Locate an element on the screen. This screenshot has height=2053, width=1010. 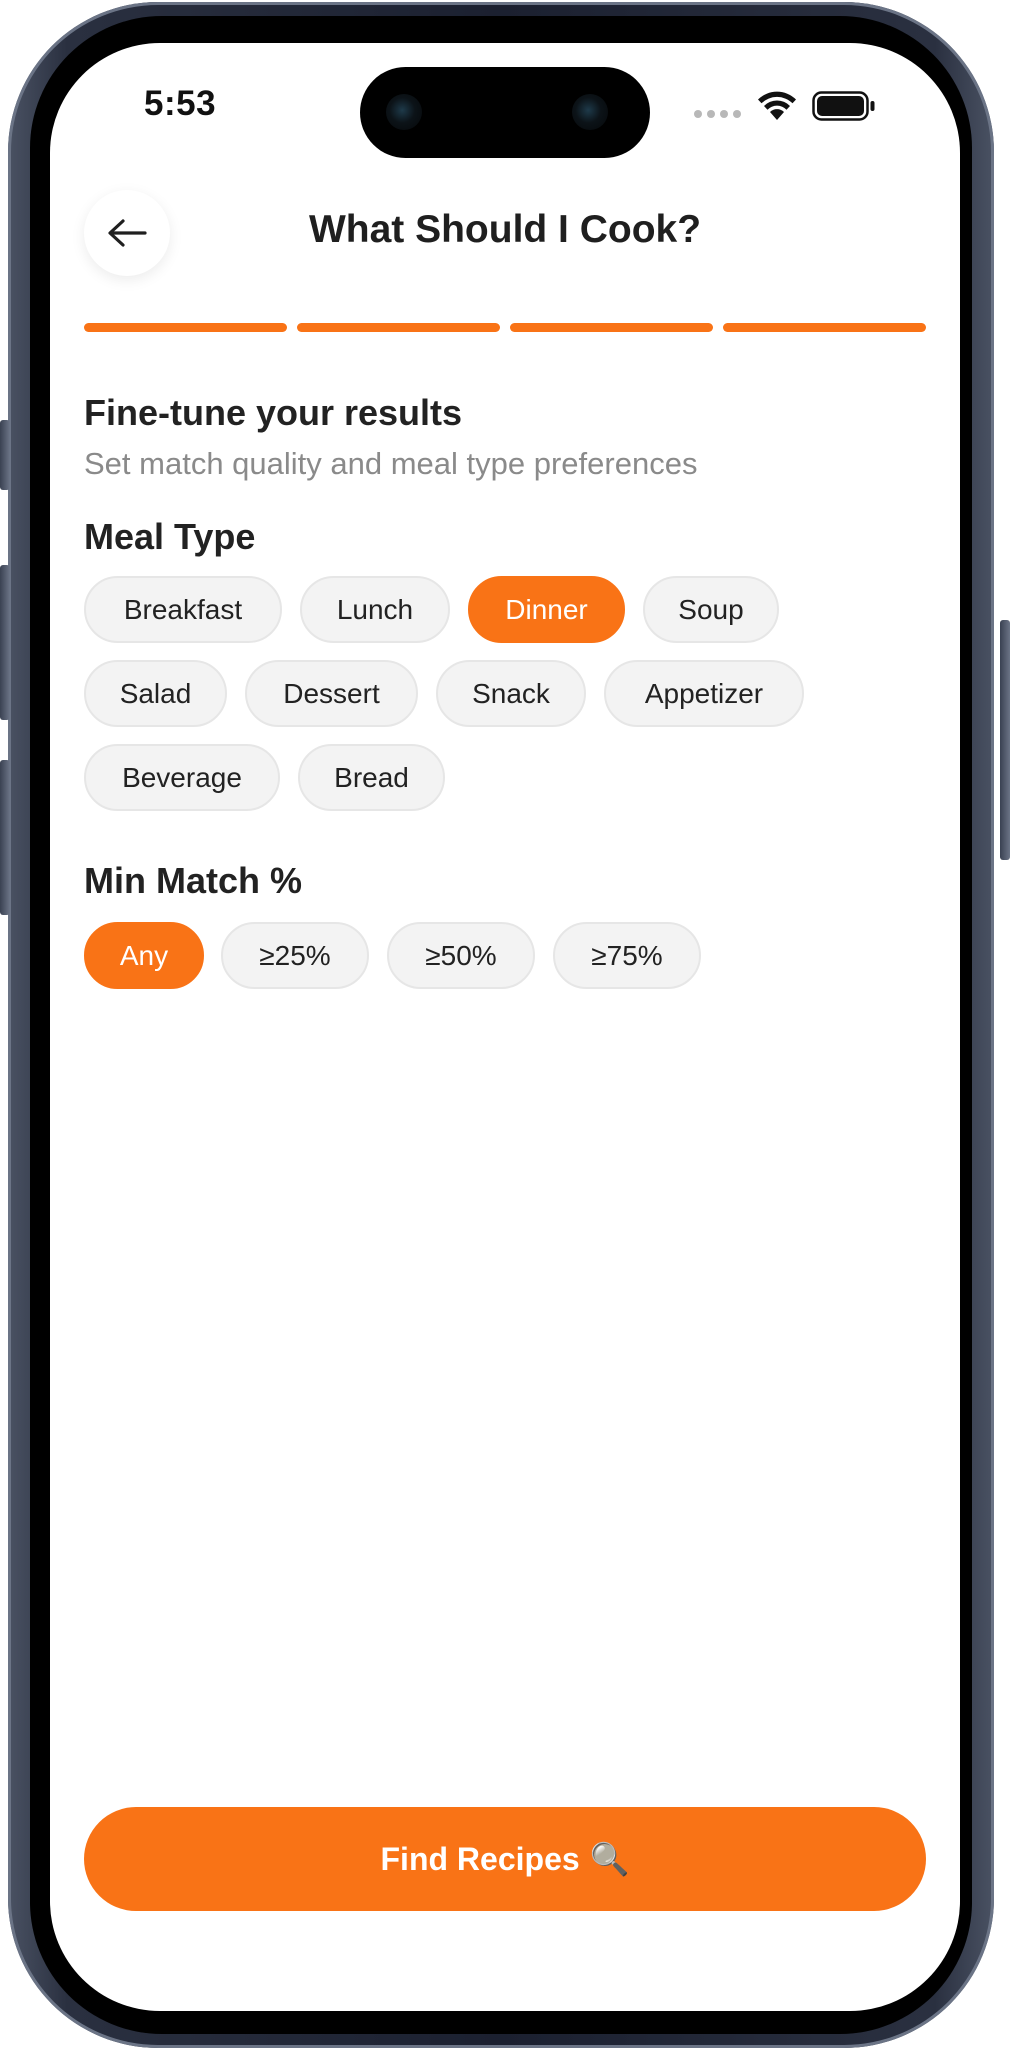
chip-match-50: ≥50% is located at coordinates (461, 955).